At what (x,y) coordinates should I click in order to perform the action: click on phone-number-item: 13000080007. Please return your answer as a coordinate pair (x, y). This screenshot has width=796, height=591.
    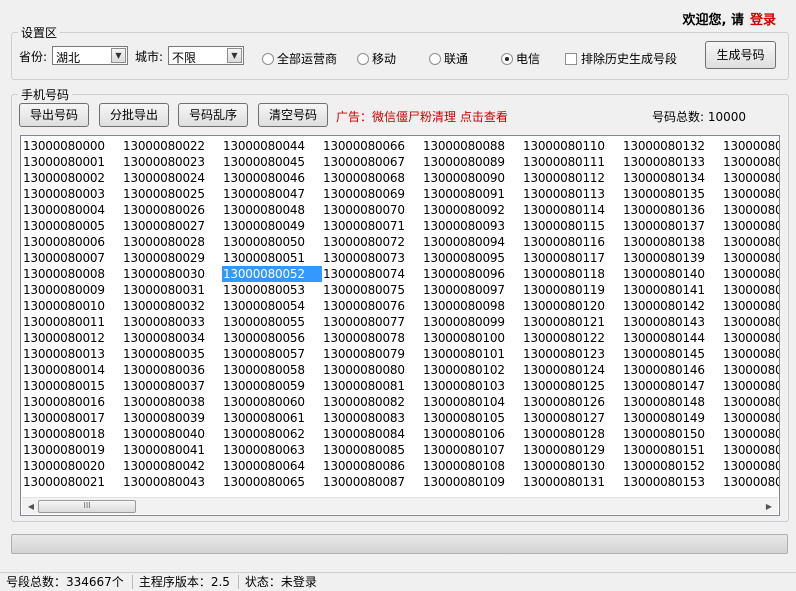
    Looking at the image, I should click on (72, 258).